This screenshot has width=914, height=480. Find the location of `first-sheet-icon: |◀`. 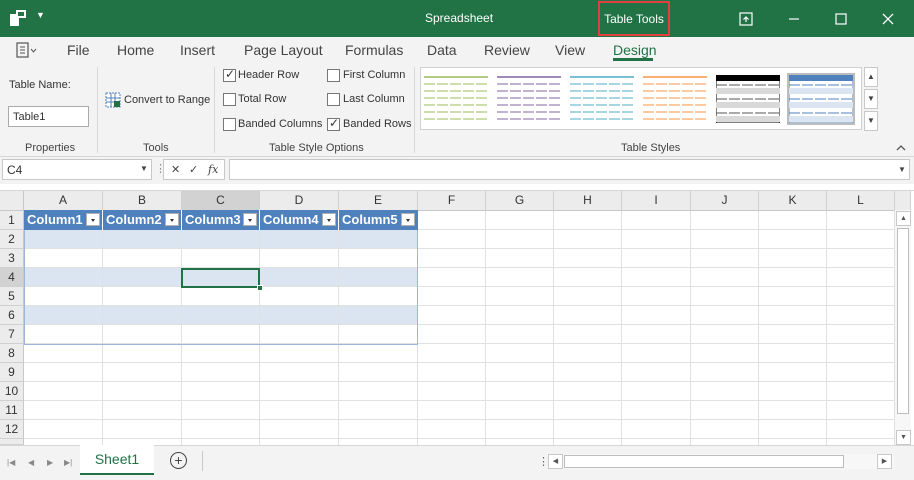

first-sheet-icon: |◀ is located at coordinates (11, 462).